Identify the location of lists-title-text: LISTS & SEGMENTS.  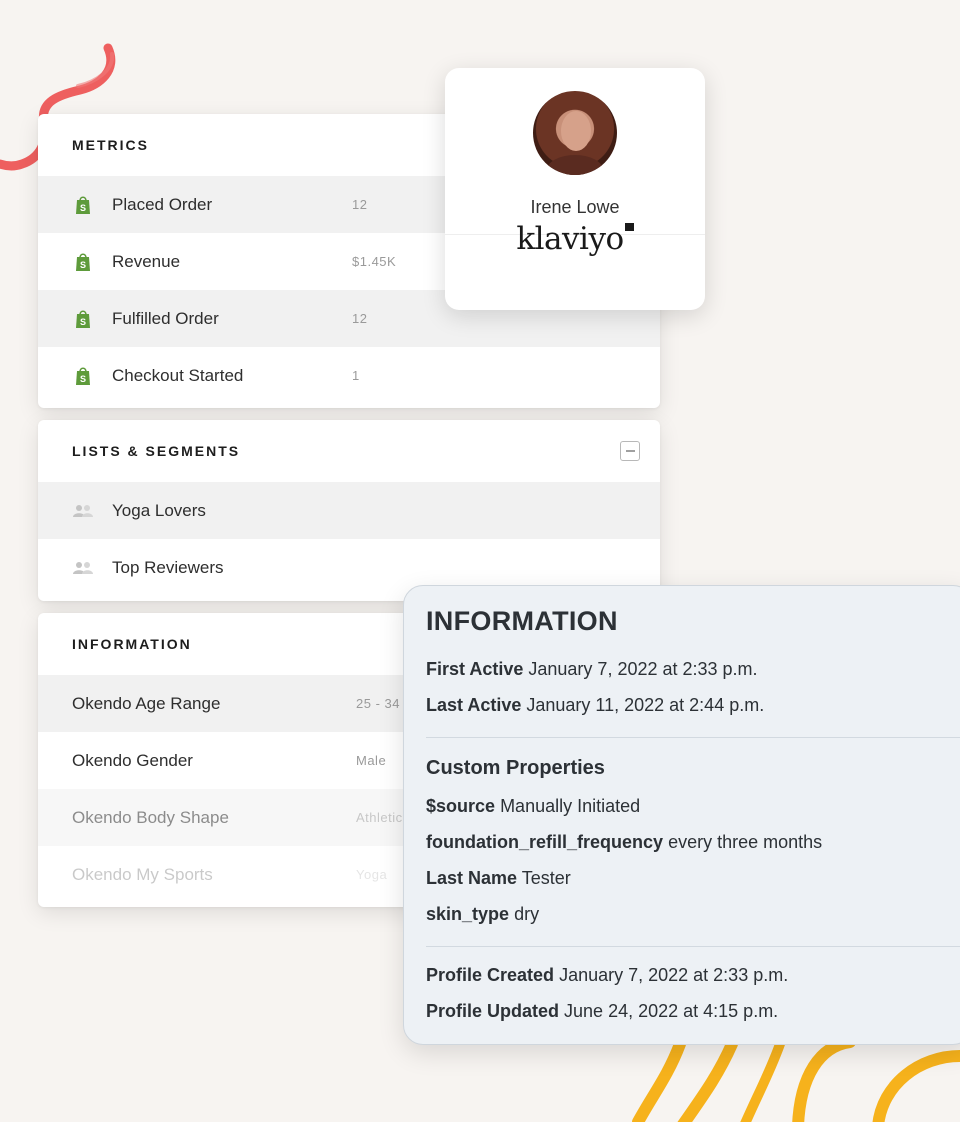
(156, 451).